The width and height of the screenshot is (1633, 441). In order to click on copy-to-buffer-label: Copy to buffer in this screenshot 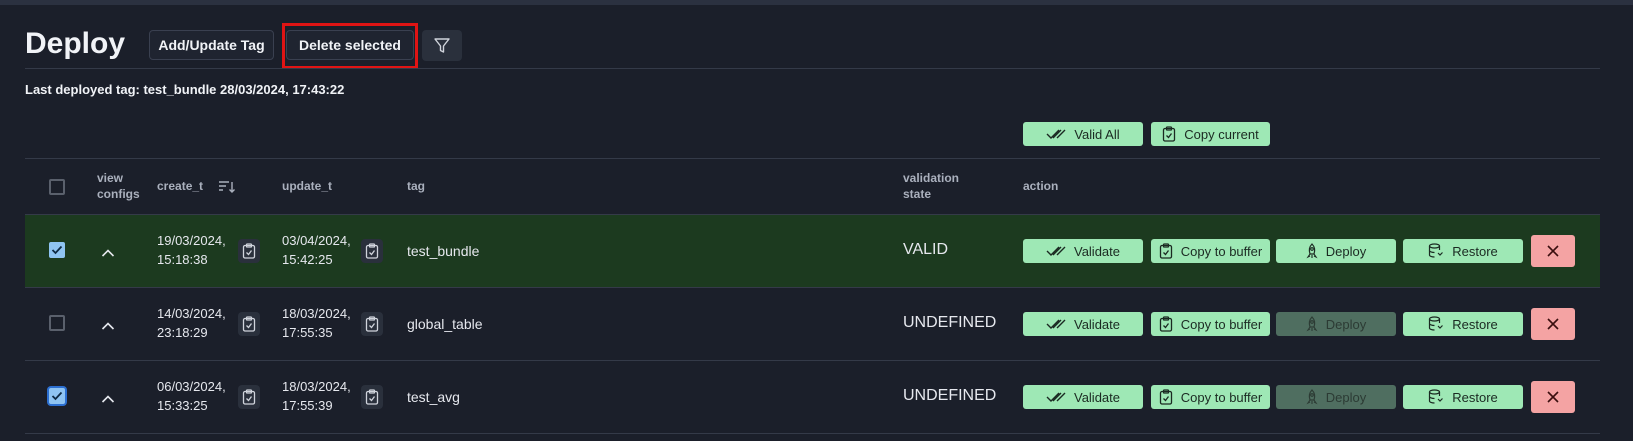, I will do `click(1221, 397)`.